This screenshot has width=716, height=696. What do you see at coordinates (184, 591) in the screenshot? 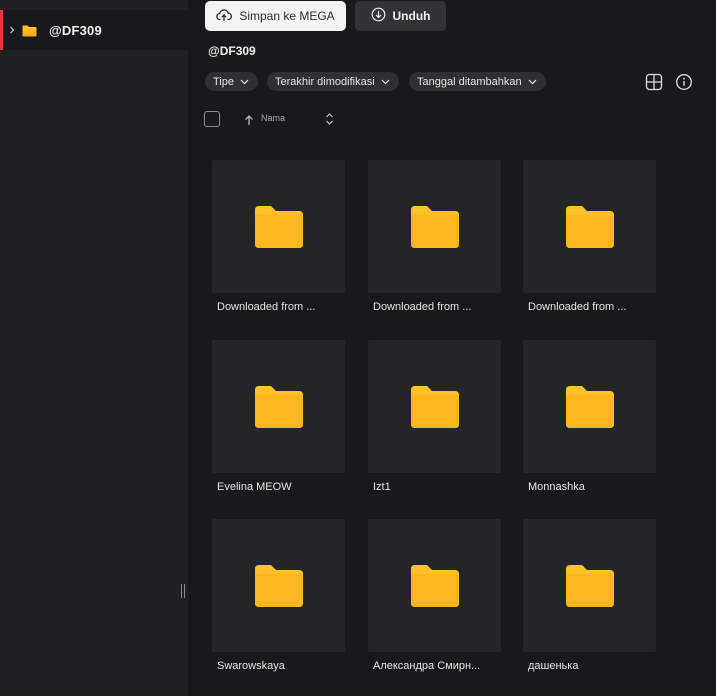
I see `sidebar-resize-handle` at bounding box center [184, 591].